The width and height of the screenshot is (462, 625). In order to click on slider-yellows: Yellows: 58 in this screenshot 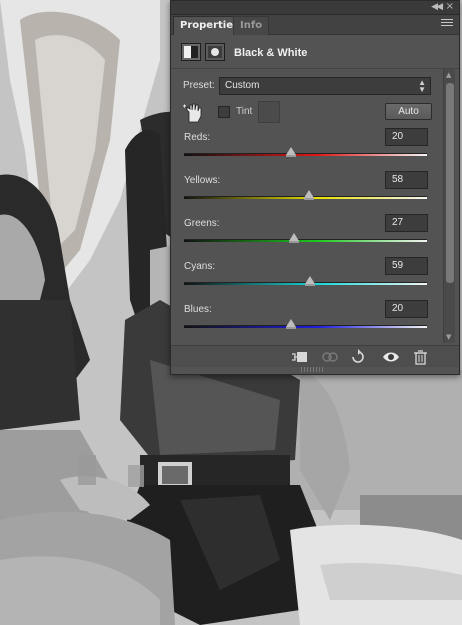, I will do `click(307, 191)`.